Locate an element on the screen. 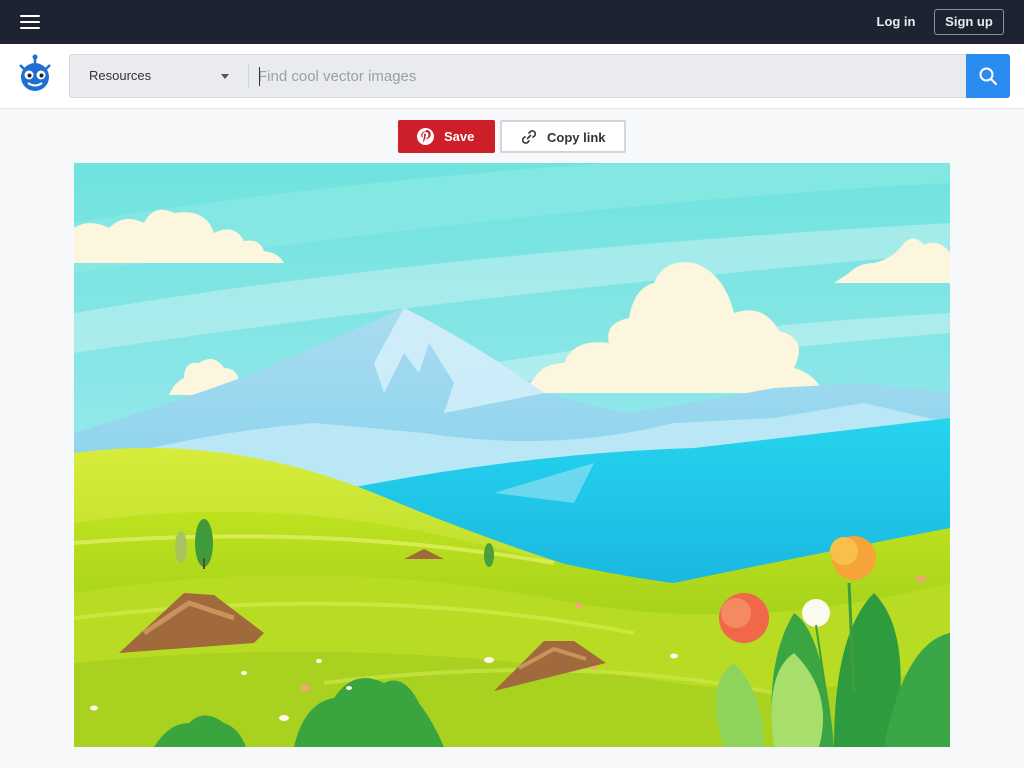  search-bar-row: Resources is located at coordinates (512, 76).